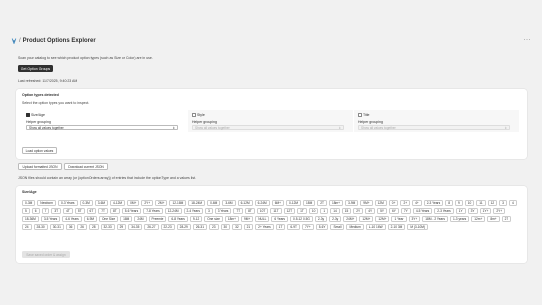 Image resolution: width=542 pixels, height=305 pixels. I want to click on option-value-chip: L-10 16W, so click(375, 227).